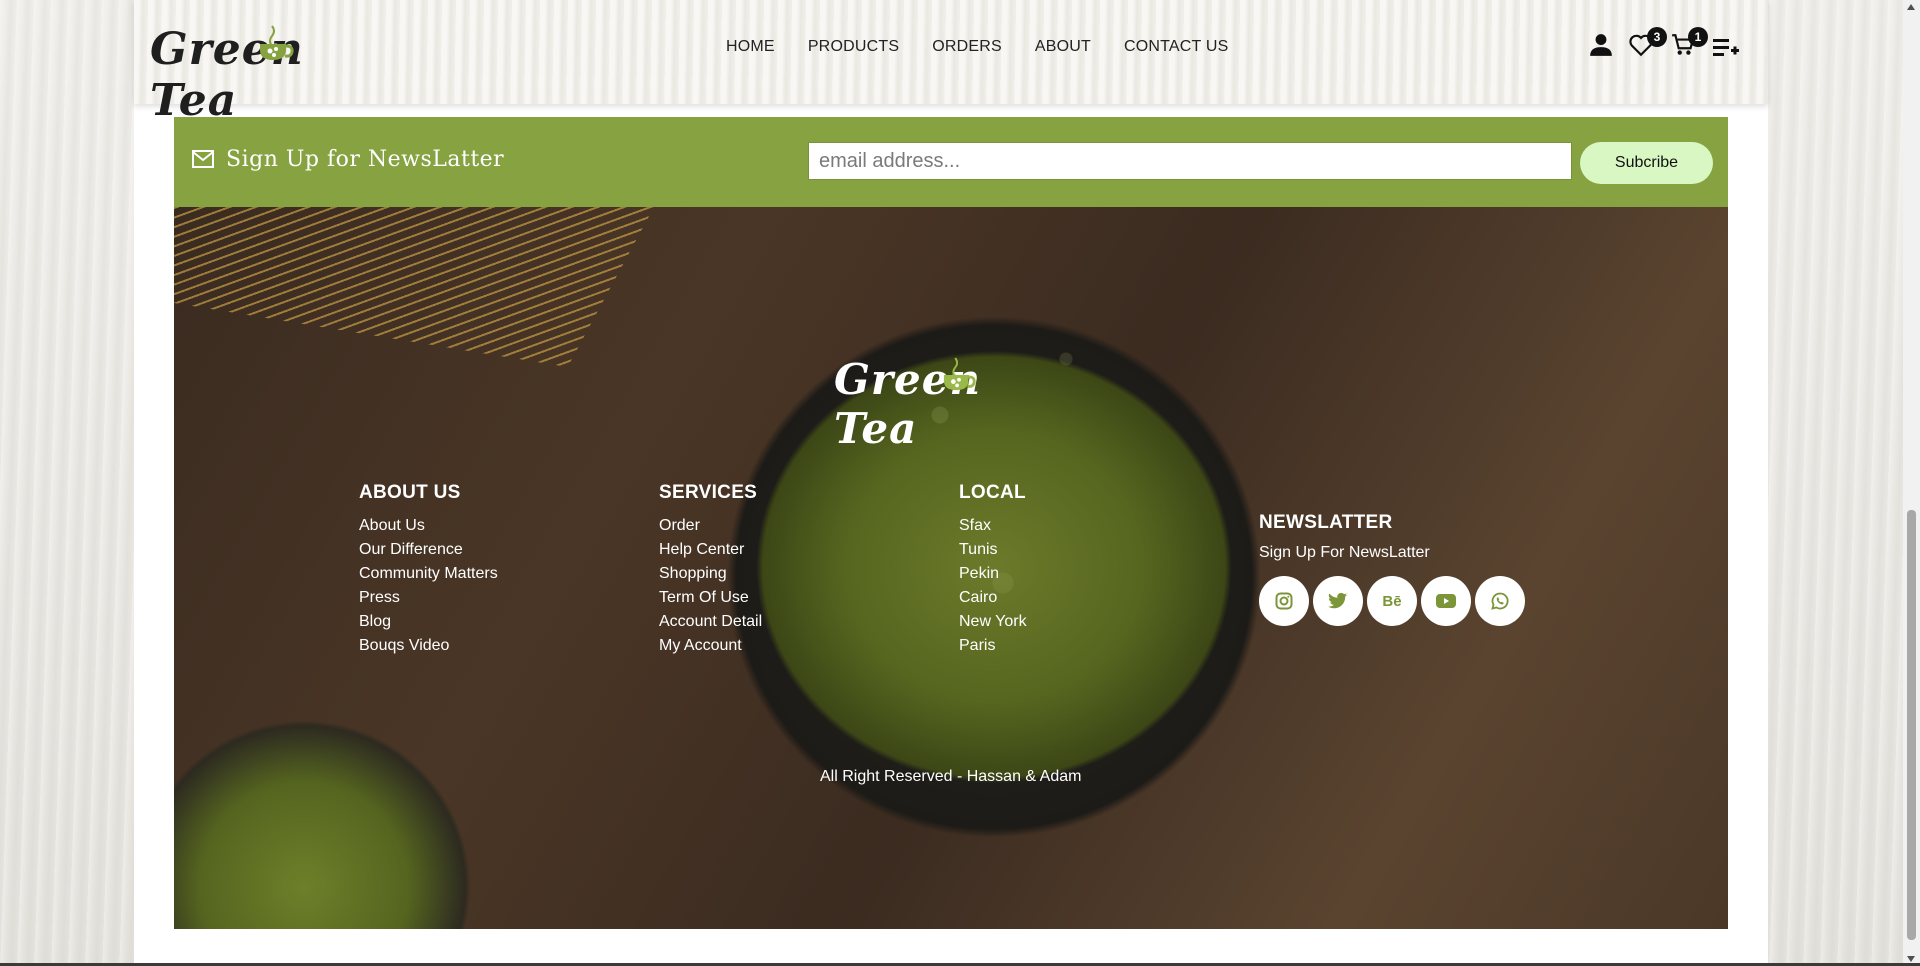 Image resolution: width=1920 pixels, height=966 pixels. I want to click on footer-link-my-account: My Account, so click(710, 646).